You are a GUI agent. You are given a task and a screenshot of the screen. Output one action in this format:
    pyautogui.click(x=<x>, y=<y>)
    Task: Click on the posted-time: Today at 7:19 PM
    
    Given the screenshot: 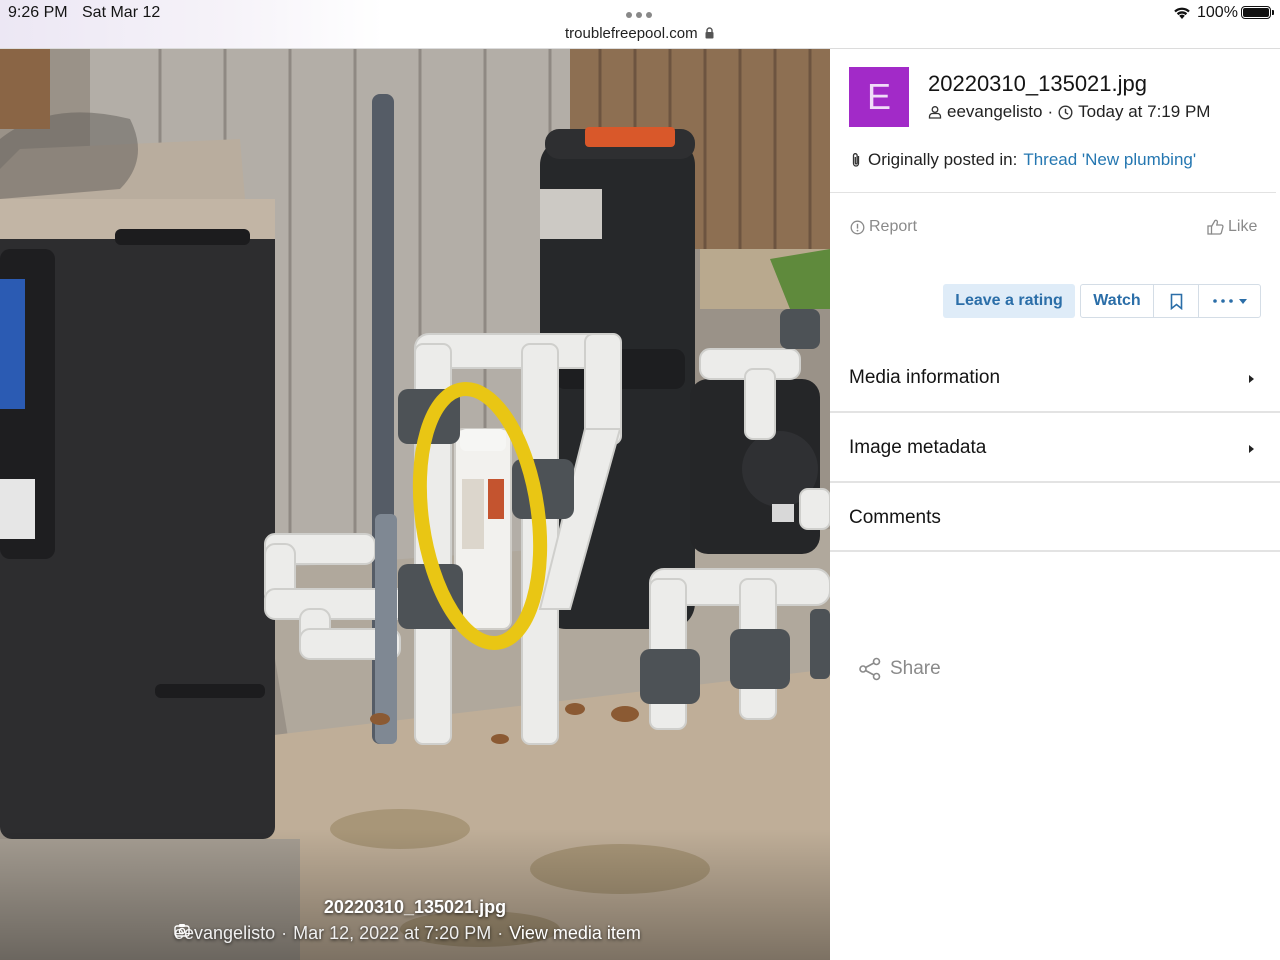 What is the action you would take?
    pyautogui.click(x=1144, y=111)
    